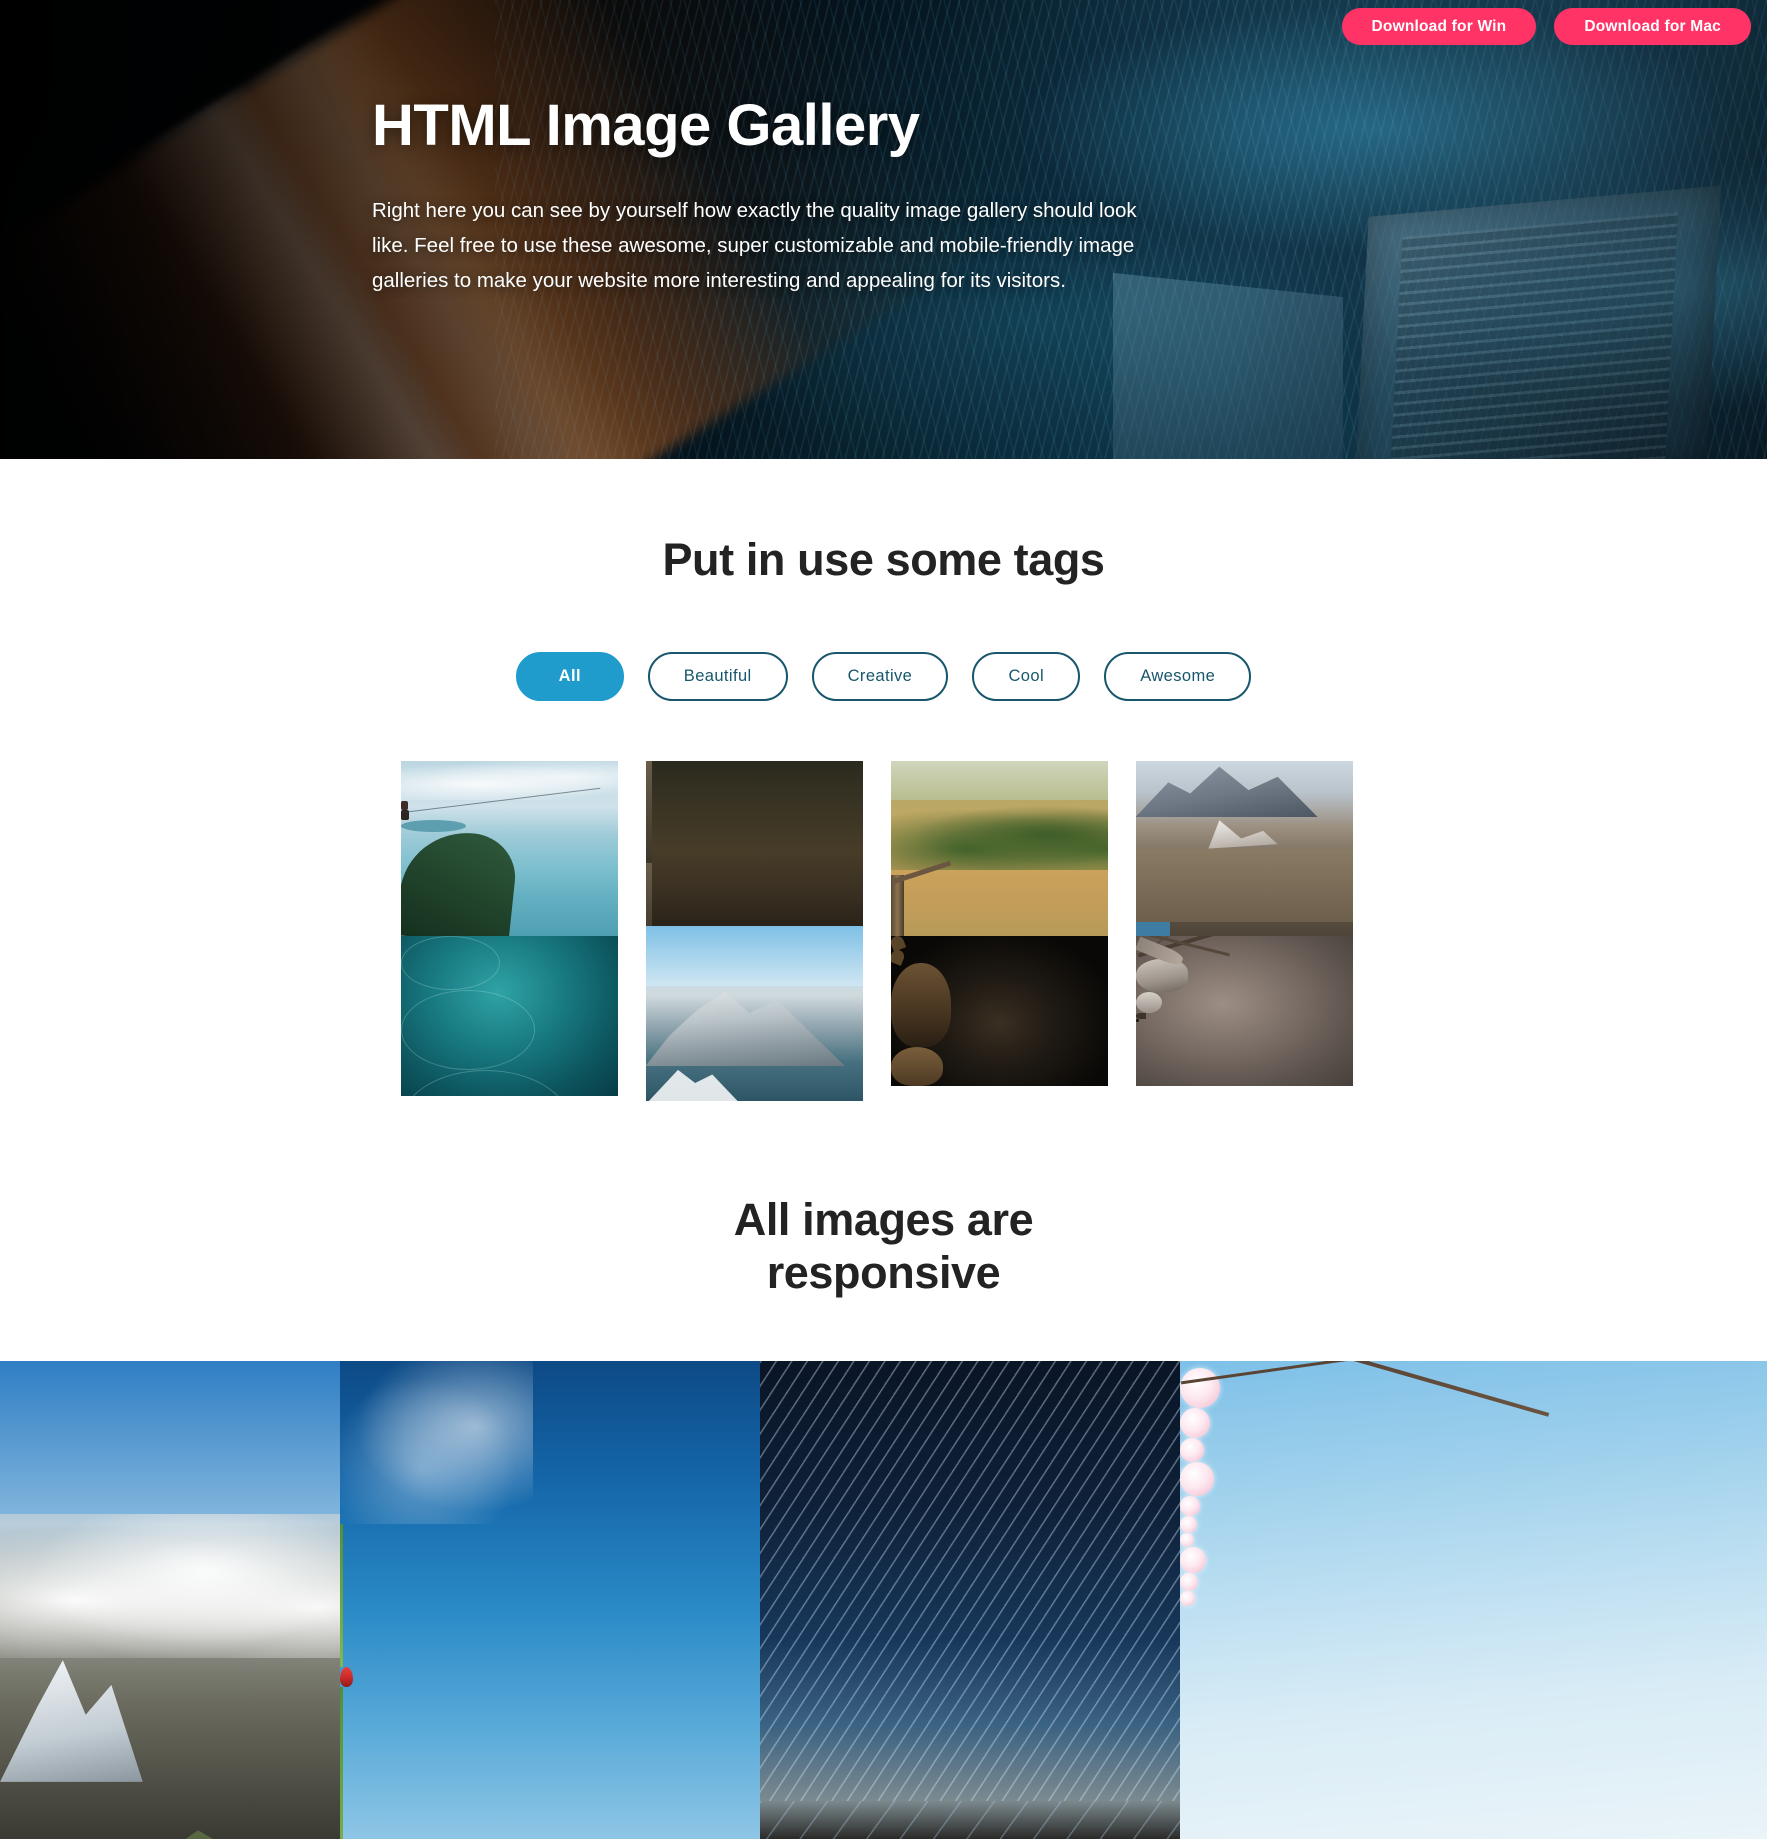 The width and height of the screenshot is (1767, 1839). Describe the element at coordinates (970, 1600) in the screenshot. I see `band-image-star-trails` at that location.